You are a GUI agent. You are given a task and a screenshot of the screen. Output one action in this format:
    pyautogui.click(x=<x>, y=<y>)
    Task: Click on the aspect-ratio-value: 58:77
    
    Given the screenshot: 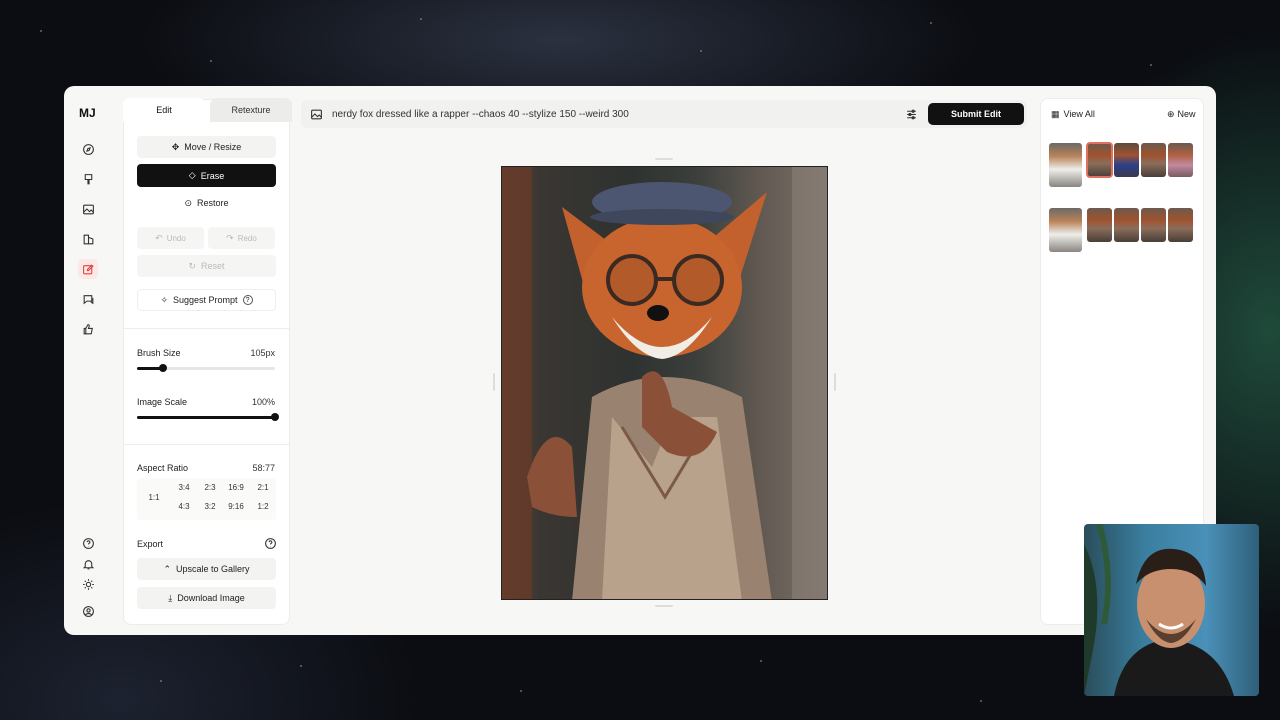 What is the action you would take?
    pyautogui.click(x=263, y=468)
    